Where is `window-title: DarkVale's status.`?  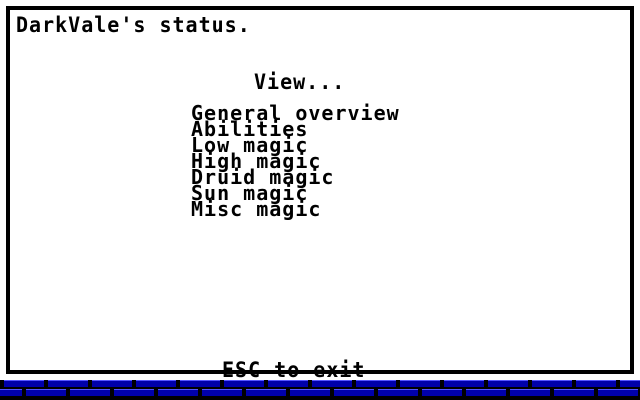
window-title: DarkVale's status. is located at coordinates (133, 24).